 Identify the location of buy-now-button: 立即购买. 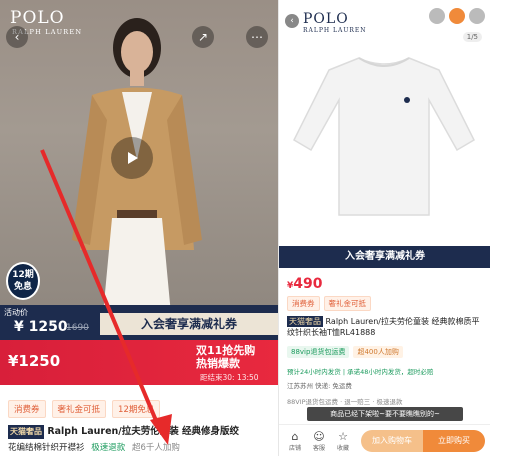
(454, 440).